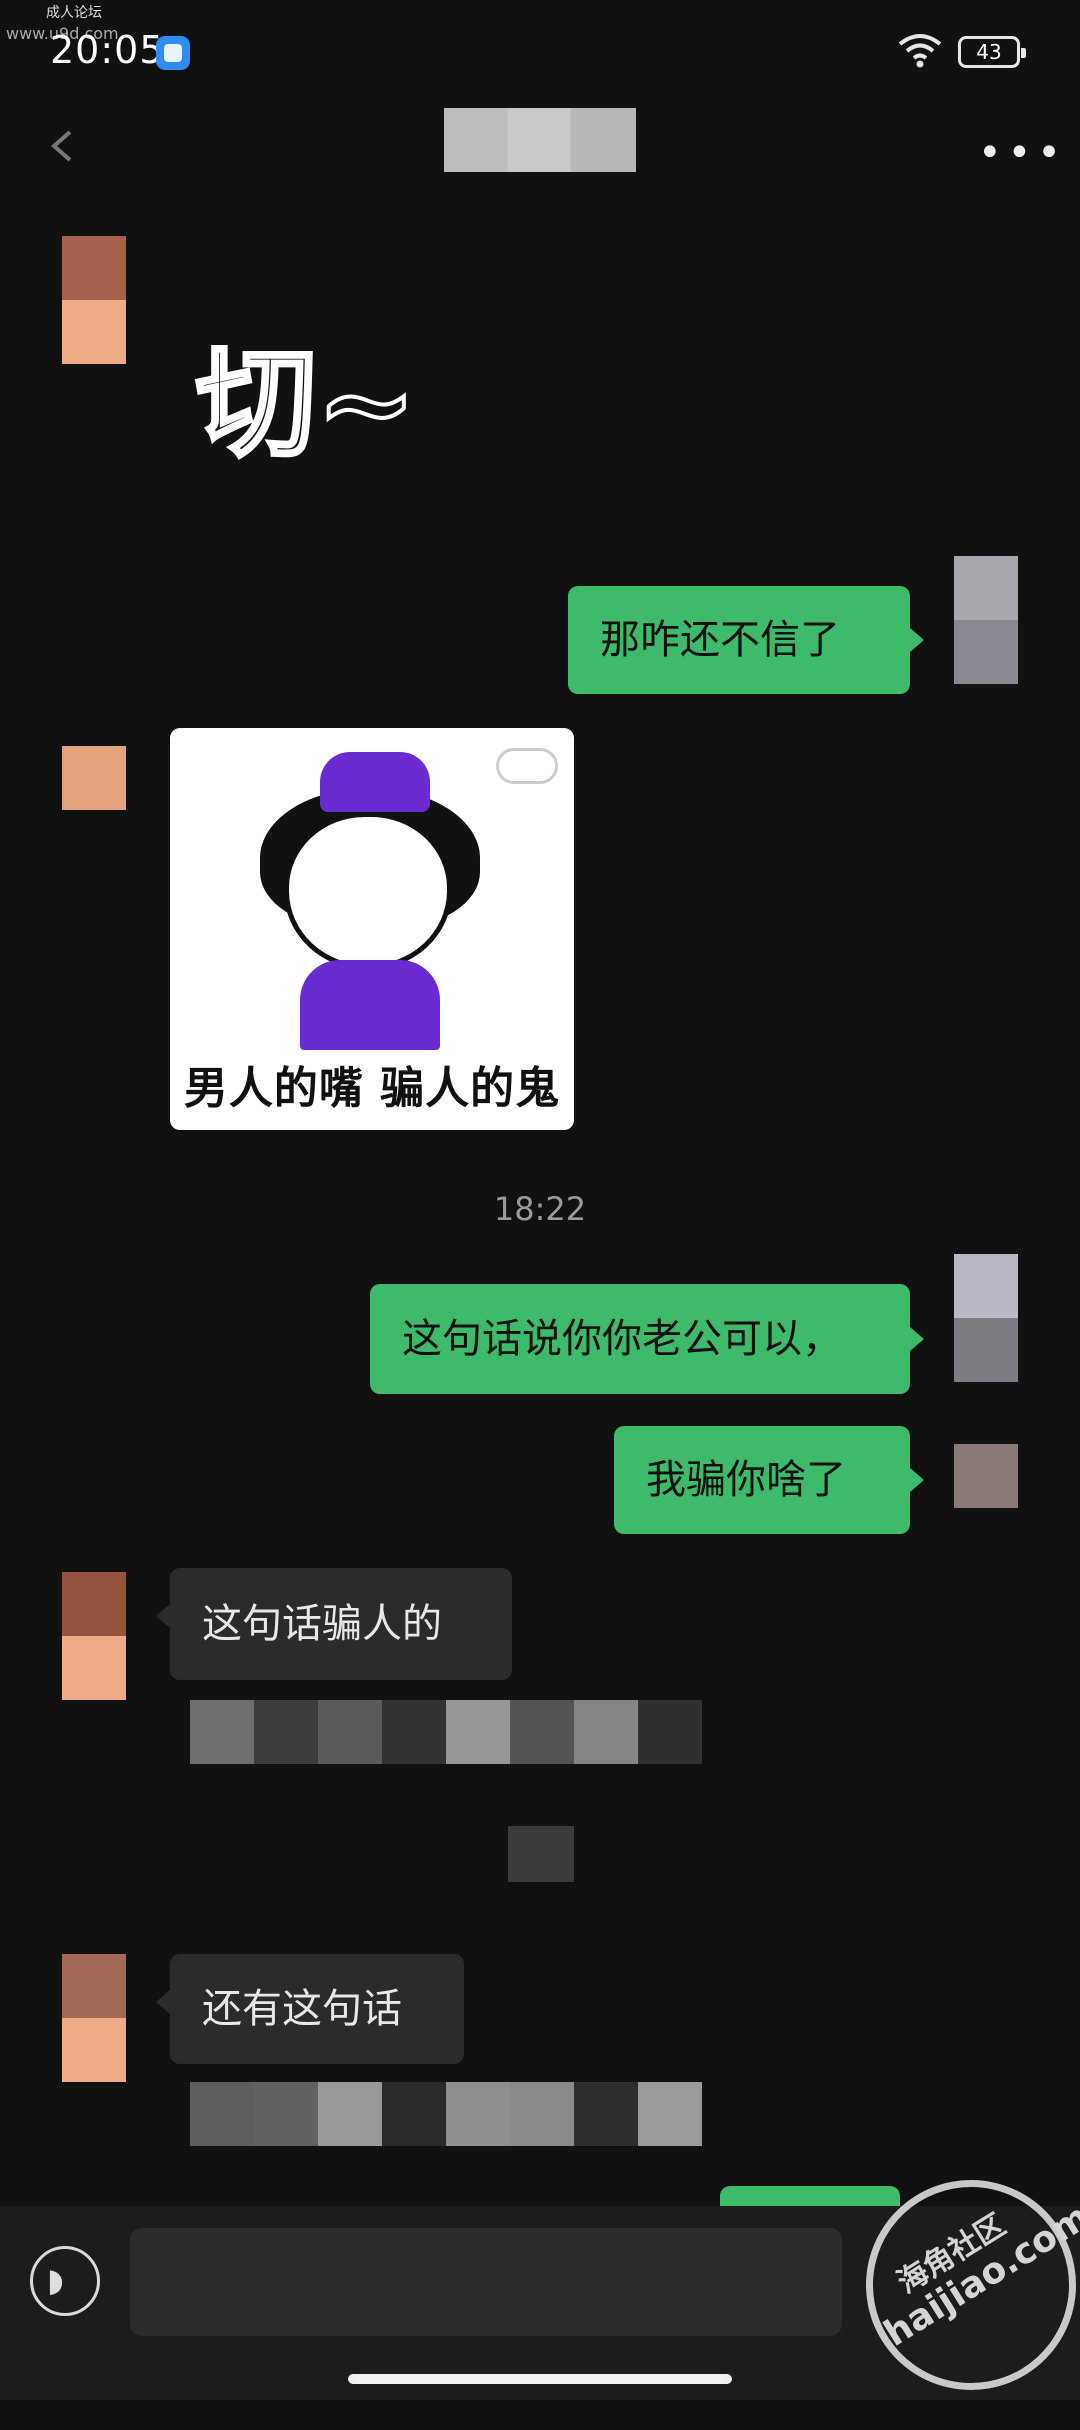 The height and width of the screenshot is (2430, 1080). Describe the element at coordinates (920, 51) in the screenshot. I see `wifi-icon` at that location.